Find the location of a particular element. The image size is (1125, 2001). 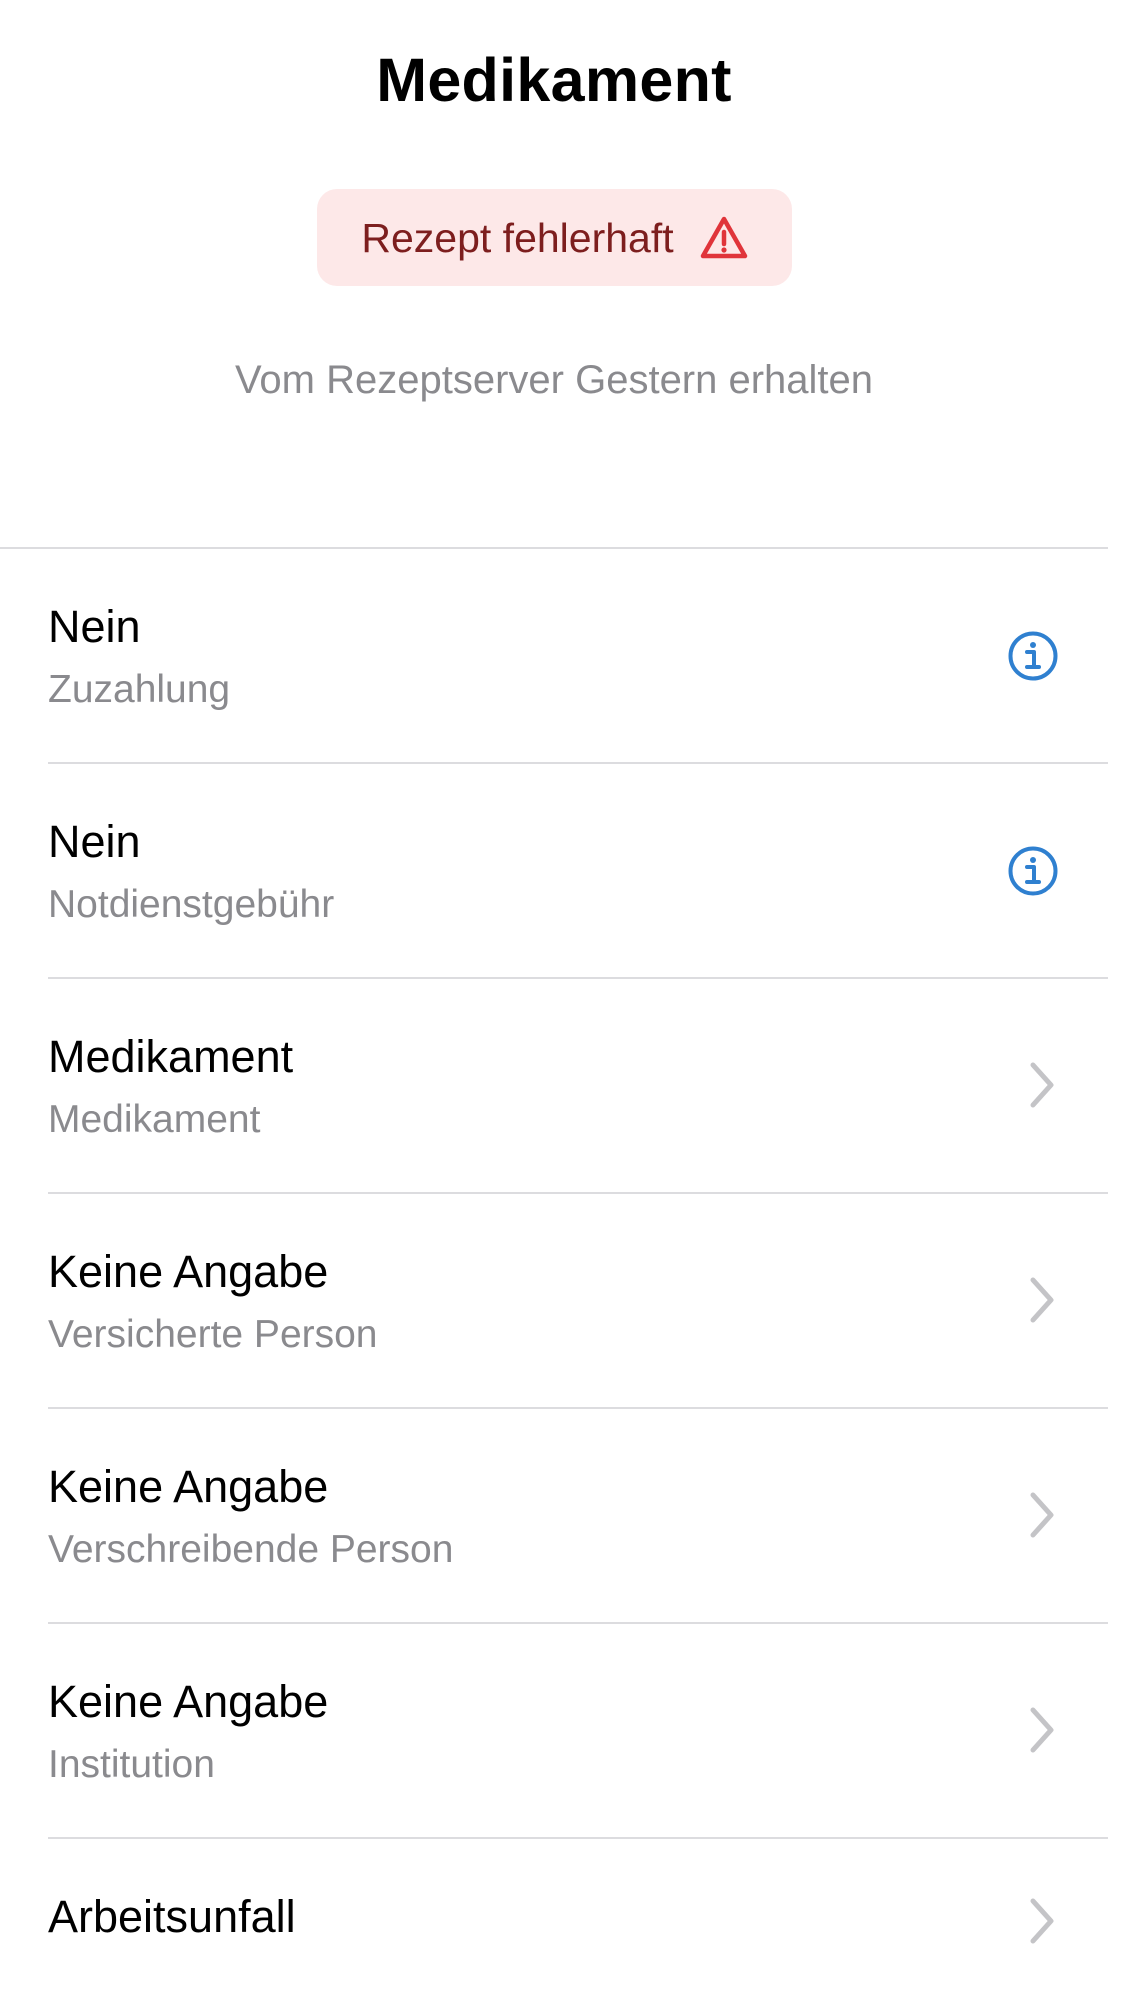

received-info: Vom Rezeptserver Gestern erhalten is located at coordinates (554, 380).